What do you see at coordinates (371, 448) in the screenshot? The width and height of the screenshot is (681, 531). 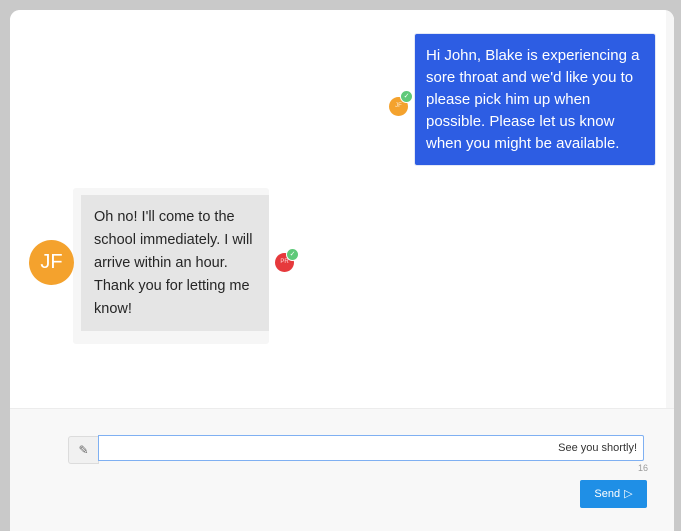 I see `message-input` at bounding box center [371, 448].